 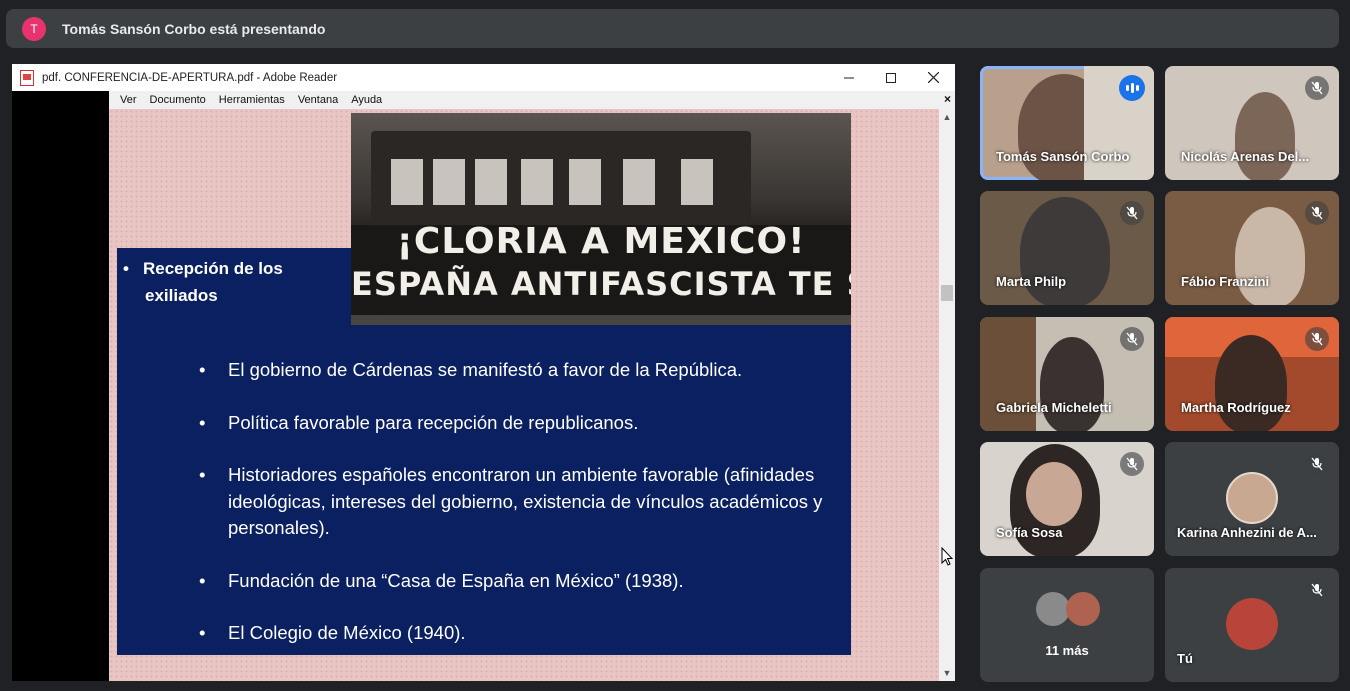 I want to click on scroll-thumb, so click(x=947, y=293).